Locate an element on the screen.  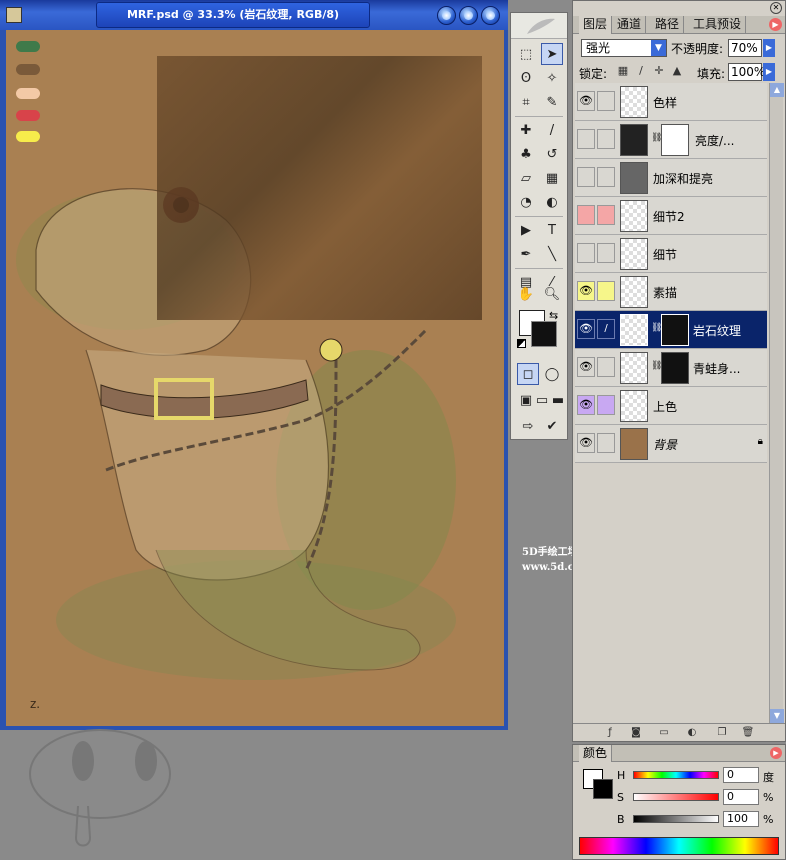
layer-style-icon: ƒ is located at coordinates (610, 733).